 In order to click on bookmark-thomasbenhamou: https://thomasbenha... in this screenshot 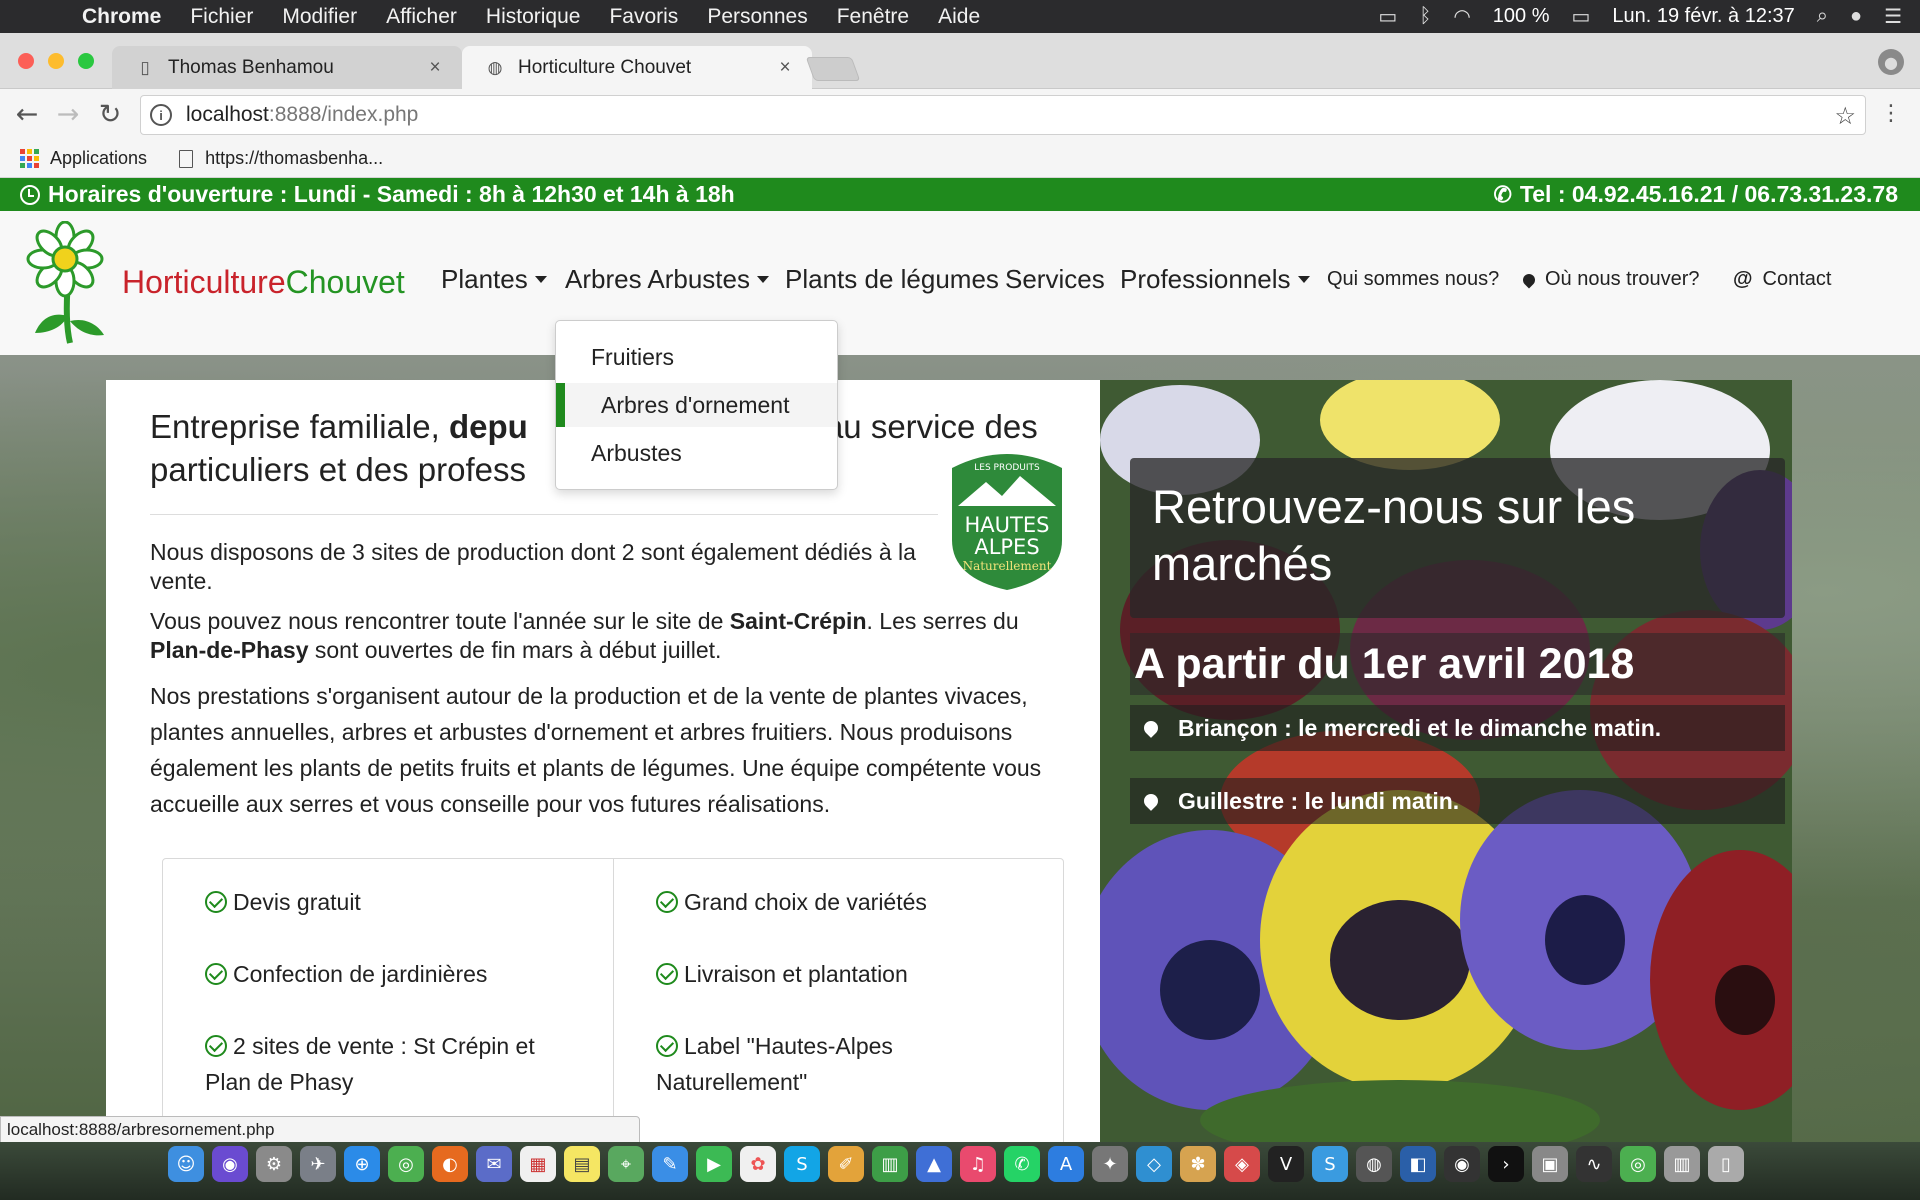, I will do `click(281, 158)`.